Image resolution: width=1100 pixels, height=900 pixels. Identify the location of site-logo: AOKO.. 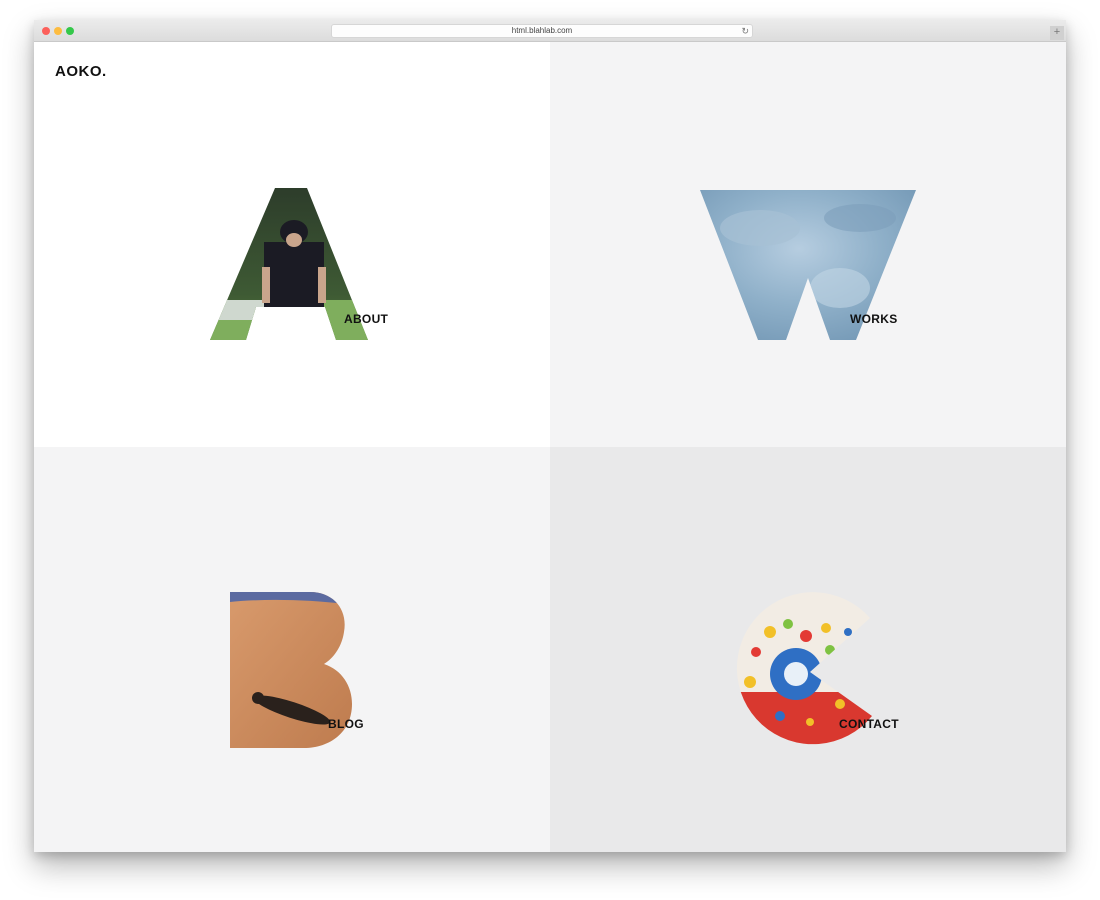
(81, 71).